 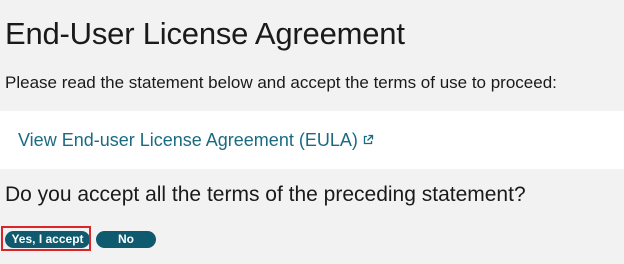 What do you see at coordinates (188, 140) in the screenshot?
I see `view-eula-link-label: View End-user License Agreement (EULA)` at bounding box center [188, 140].